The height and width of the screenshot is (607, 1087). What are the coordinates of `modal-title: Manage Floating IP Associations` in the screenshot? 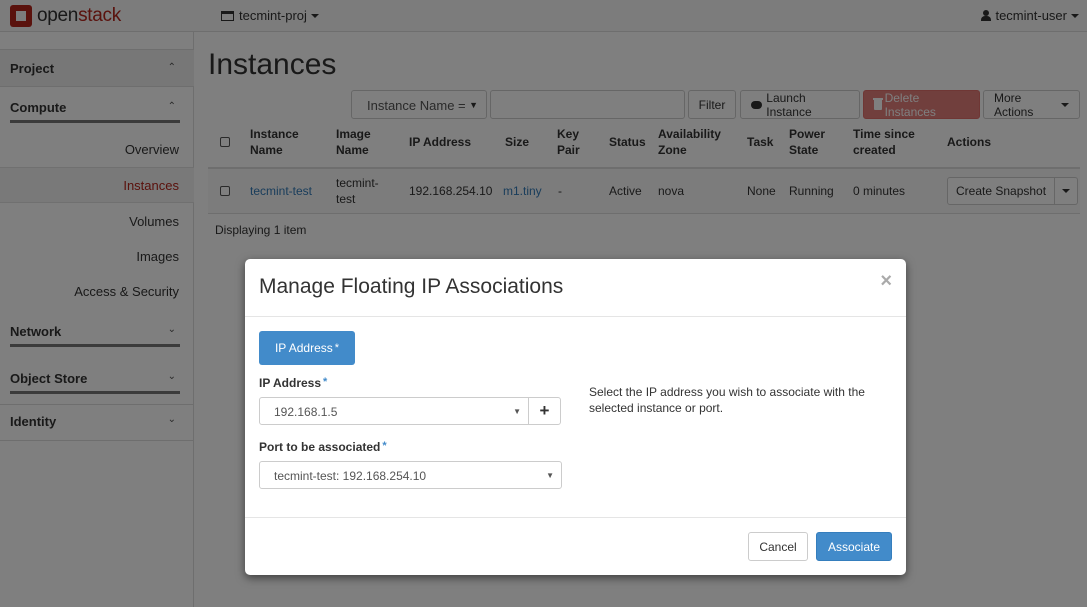 It's located at (411, 286).